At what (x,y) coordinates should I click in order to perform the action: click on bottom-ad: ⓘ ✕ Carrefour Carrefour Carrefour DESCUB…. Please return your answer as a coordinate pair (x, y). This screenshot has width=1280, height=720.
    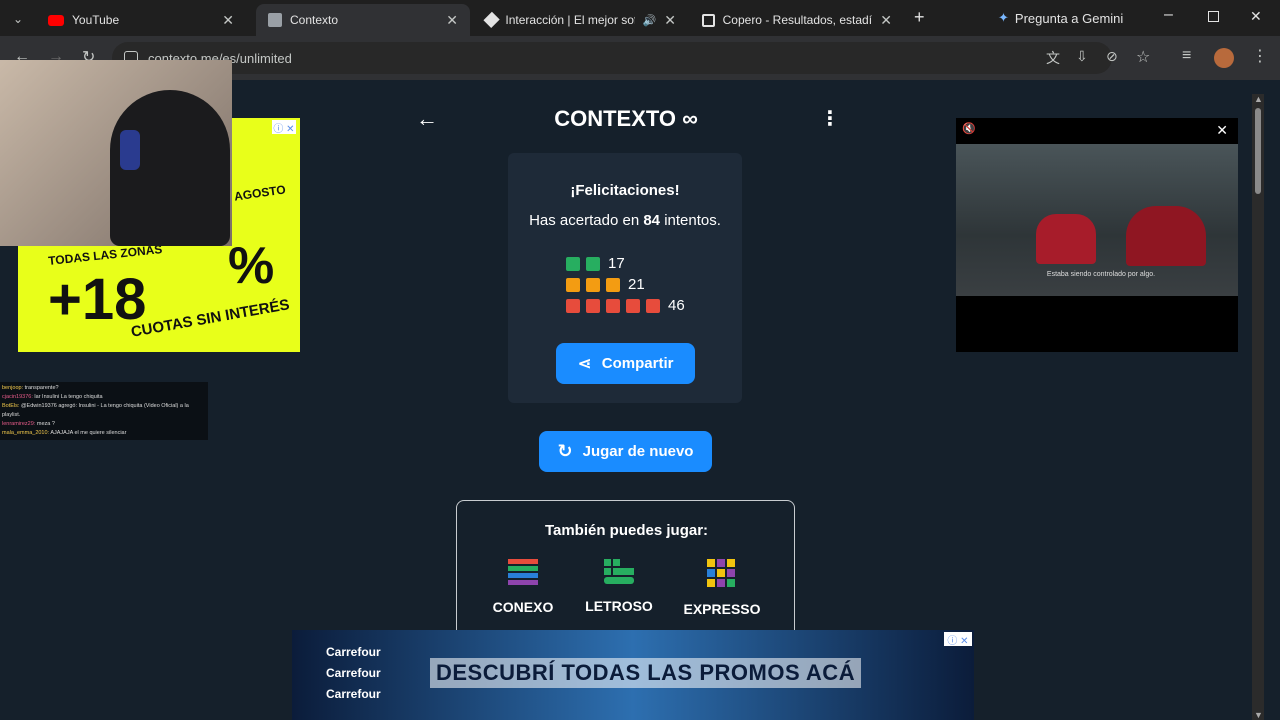
    Looking at the image, I should click on (633, 675).